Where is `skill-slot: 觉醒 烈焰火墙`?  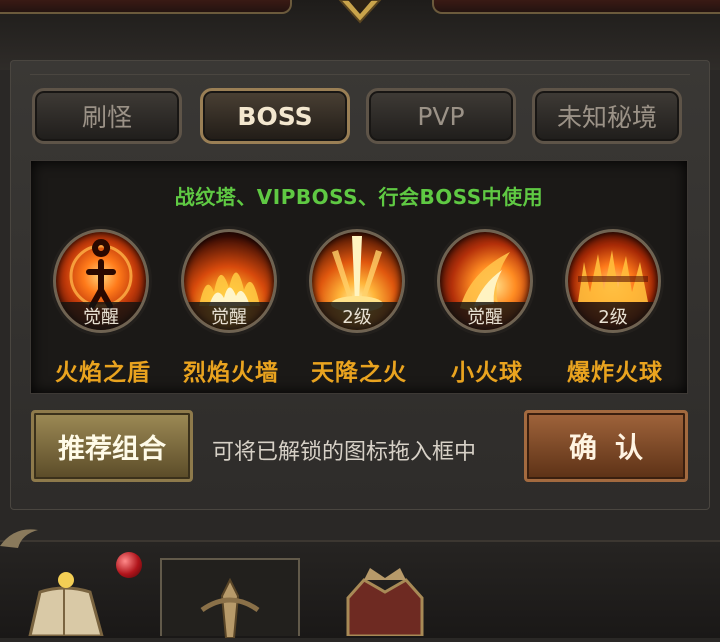 skill-slot: 觉醒 烈焰火墙 is located at coordinates (231, 309).